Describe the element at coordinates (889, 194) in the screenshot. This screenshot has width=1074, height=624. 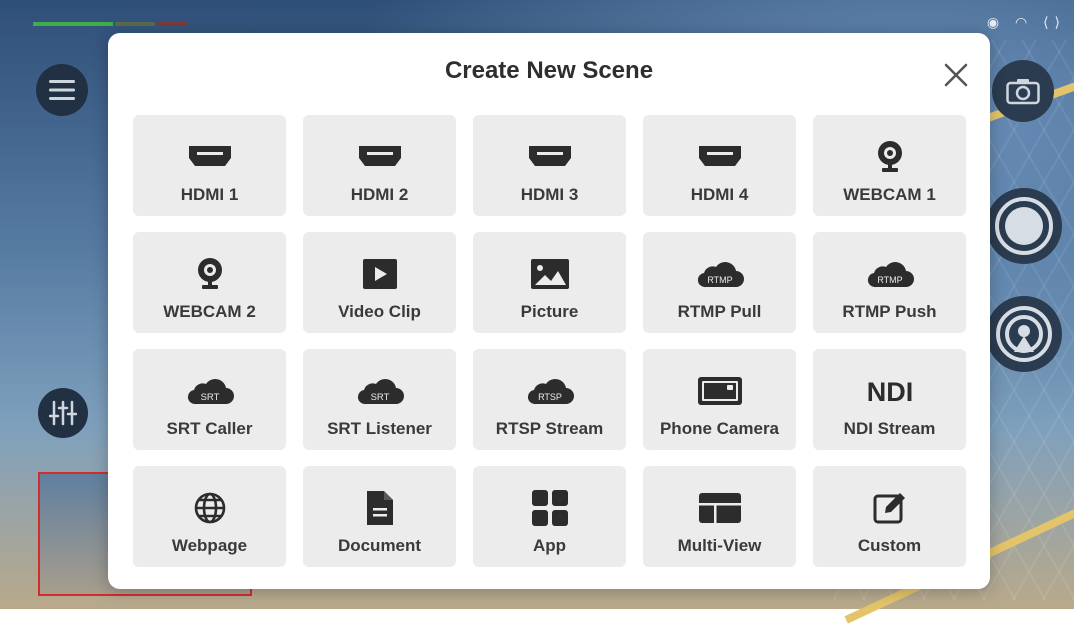
I see `tile-label: WEBCAM 1` at that location.